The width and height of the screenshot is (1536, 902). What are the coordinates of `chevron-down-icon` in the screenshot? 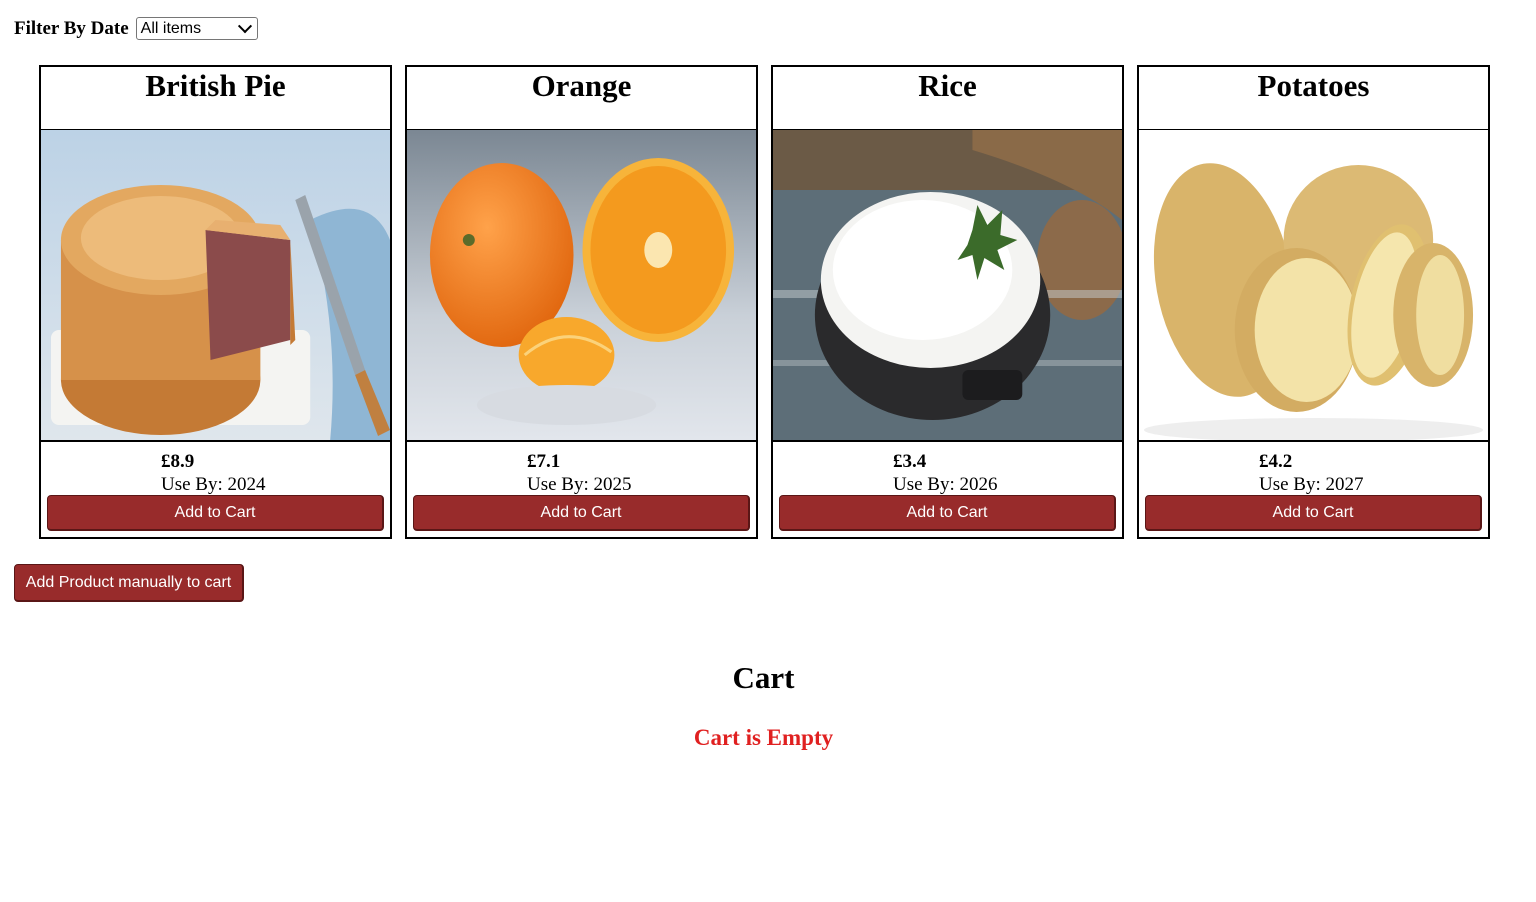 It's located at (244, 25).